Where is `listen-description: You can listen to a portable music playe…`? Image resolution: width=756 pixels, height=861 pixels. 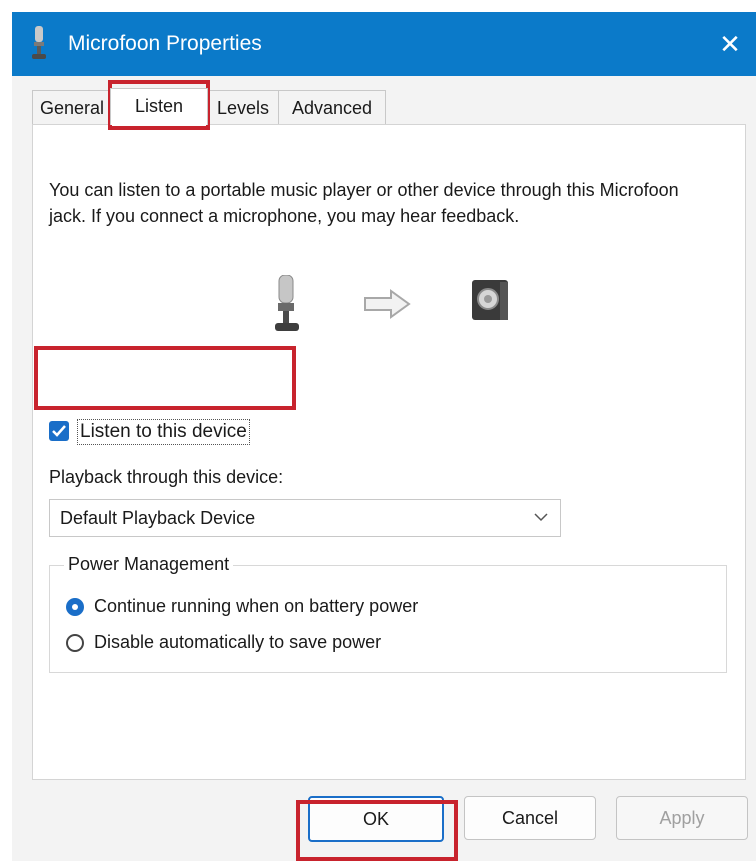
listen-description: You can listen to a portable music playe… is located at coordinates (364, 203).